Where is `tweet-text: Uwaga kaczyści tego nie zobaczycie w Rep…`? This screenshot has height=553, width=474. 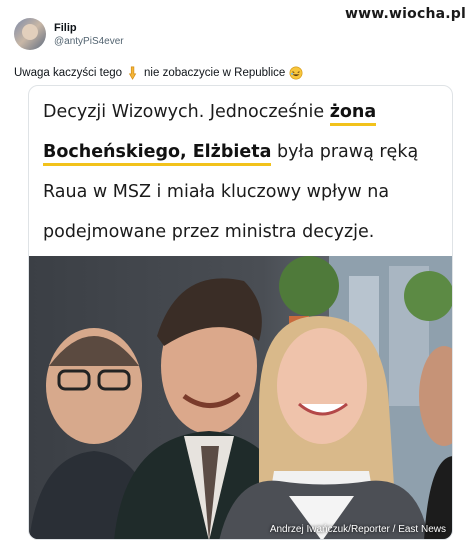
tweet-text: Uwaga kaczyści tego nie zobaczycie w Rep… is located at coordinates (238, 73).